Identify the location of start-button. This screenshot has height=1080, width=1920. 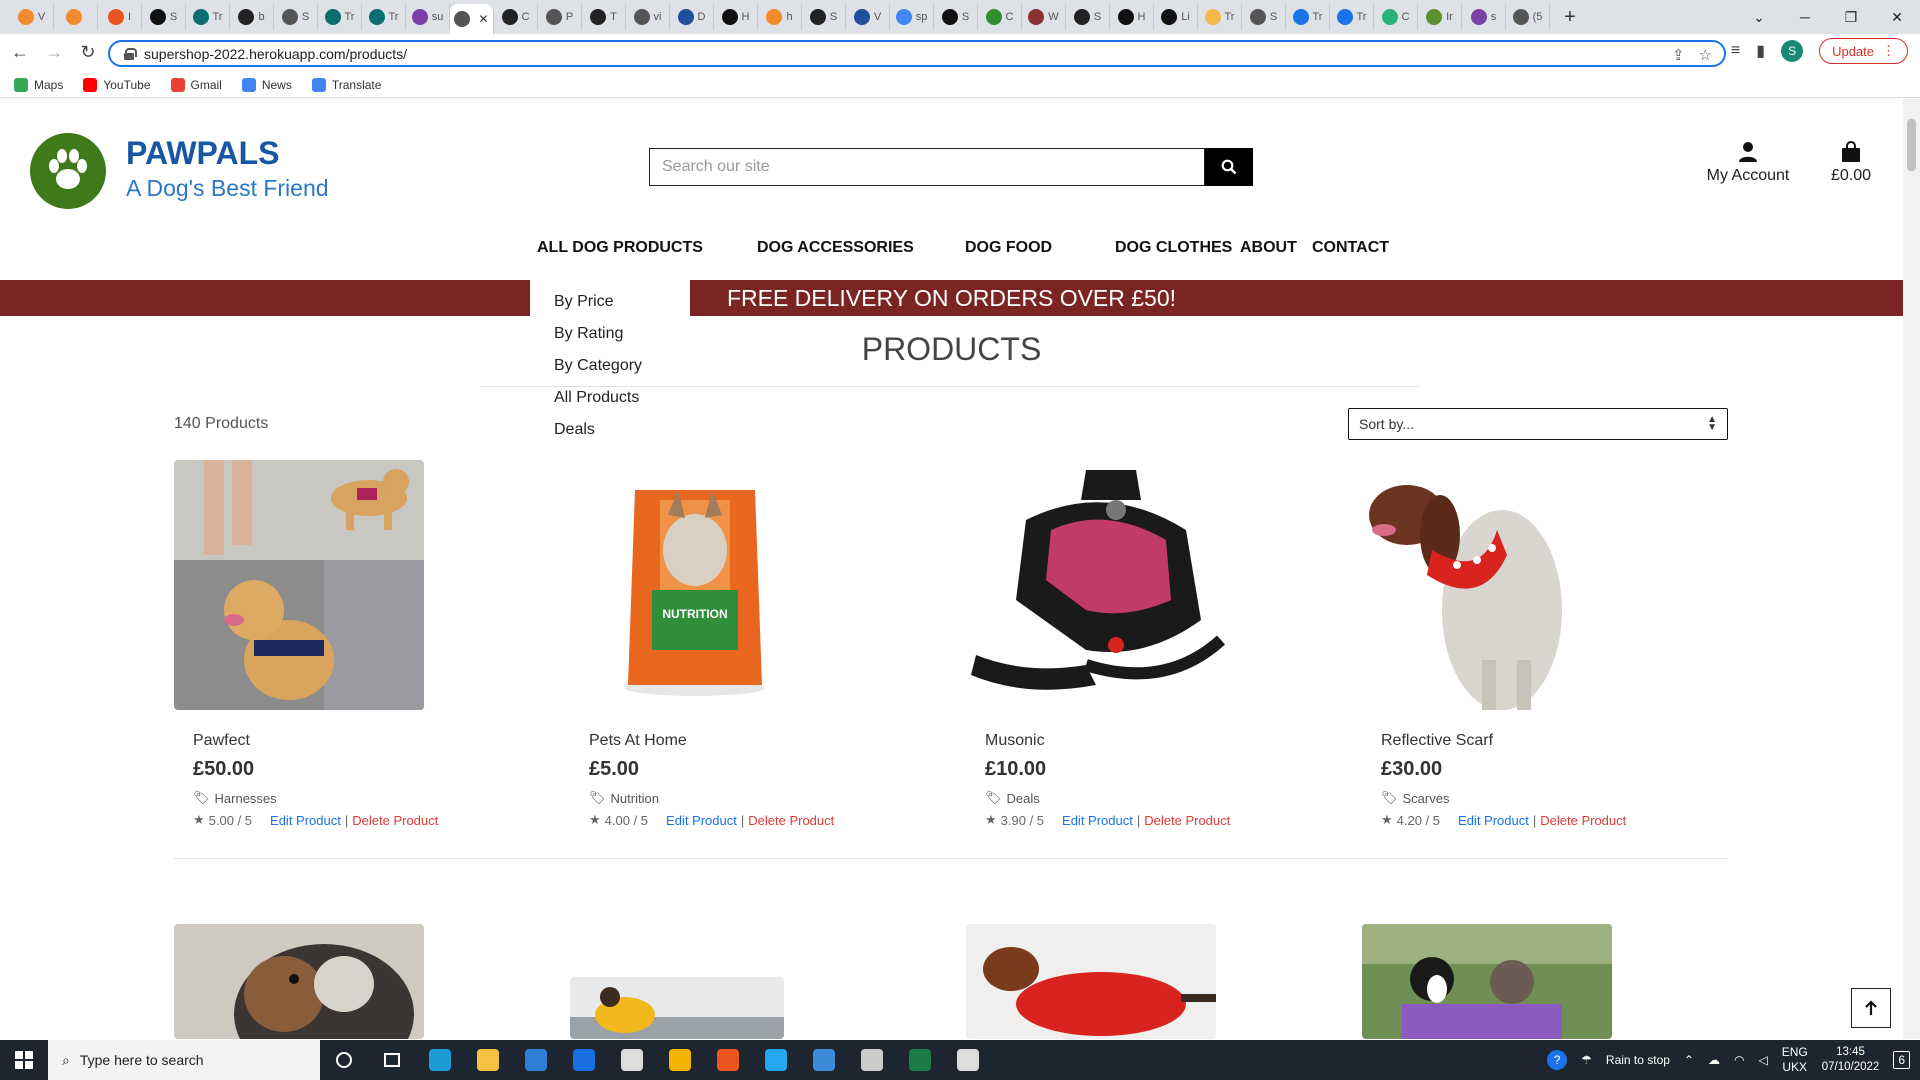
(24, 1060).